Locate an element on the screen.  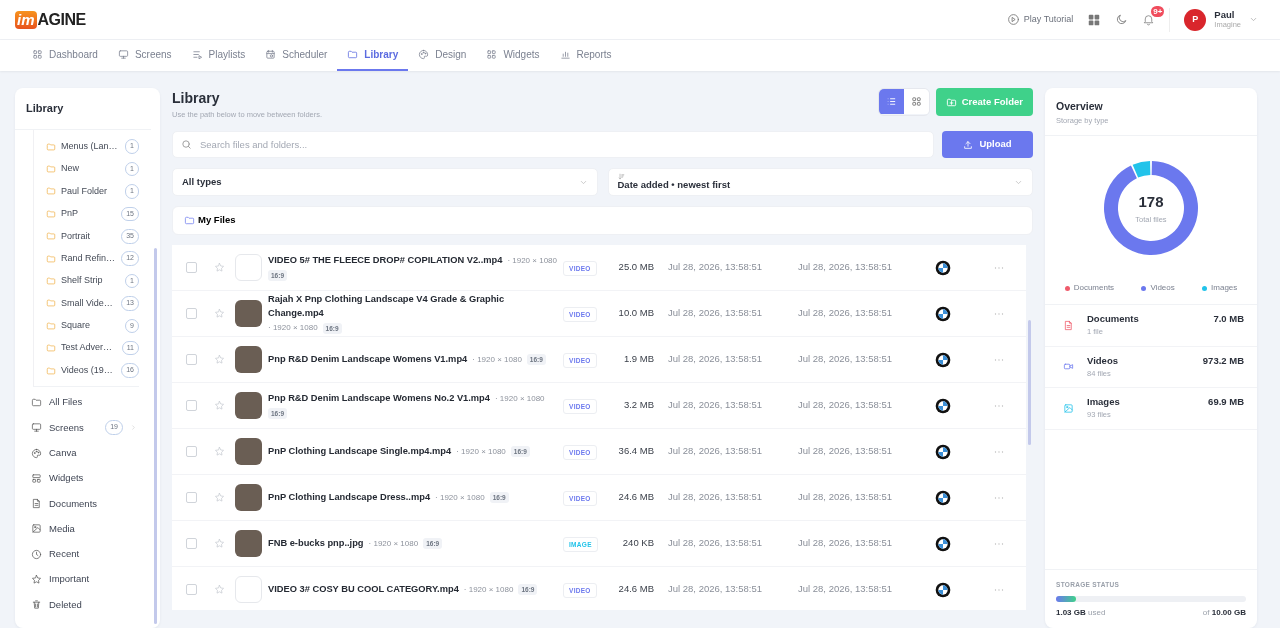
file-name: PnP Clothing Landscape Single.mp4.mp4 is located at coordinates (360, 451).